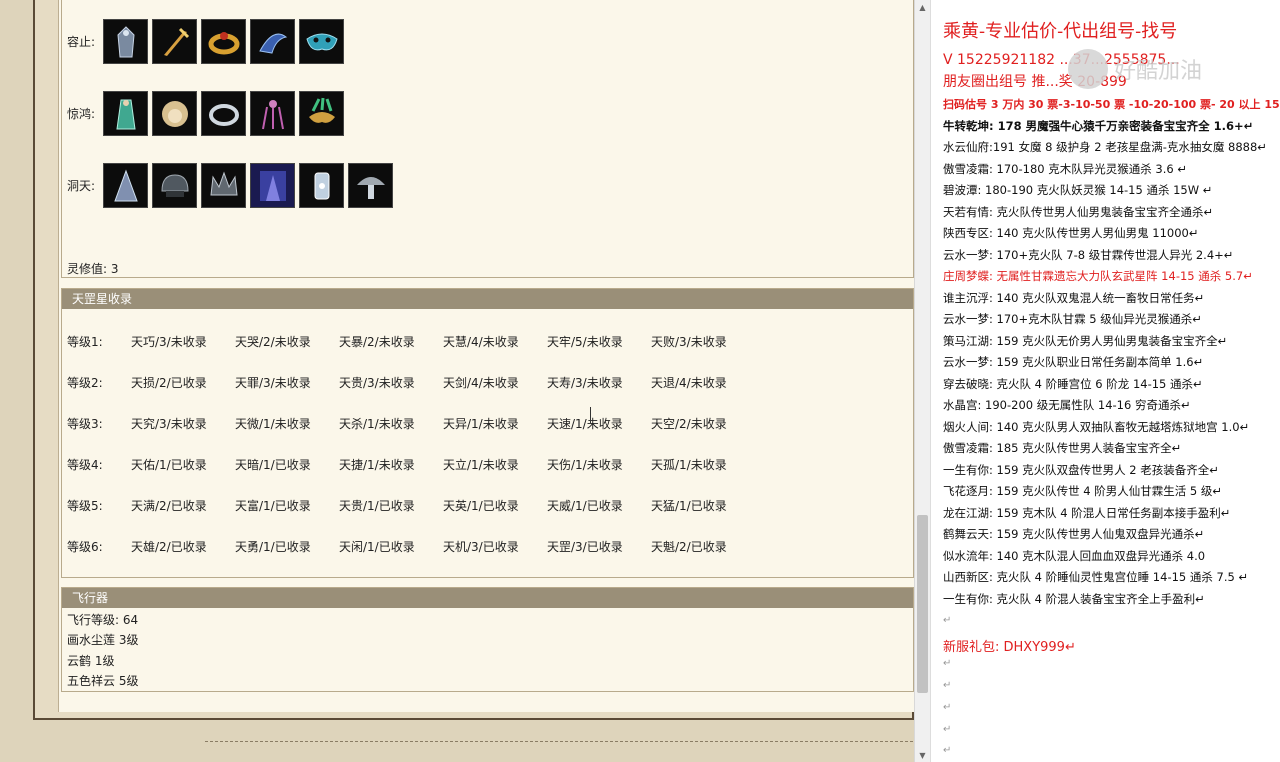 Image resolution: width=1280 pixels, height=762 pixels. Describe the element at coordinates (169, 506) in the screenshot. I see `star-entry: 天满/2/已收录` at that location.